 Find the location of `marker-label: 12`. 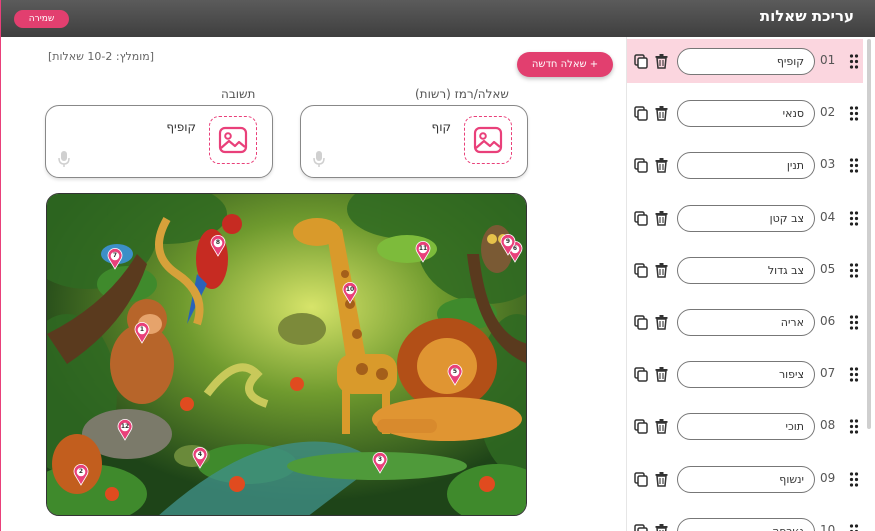

marker-label: 12 is located at coordinates (125, 426).